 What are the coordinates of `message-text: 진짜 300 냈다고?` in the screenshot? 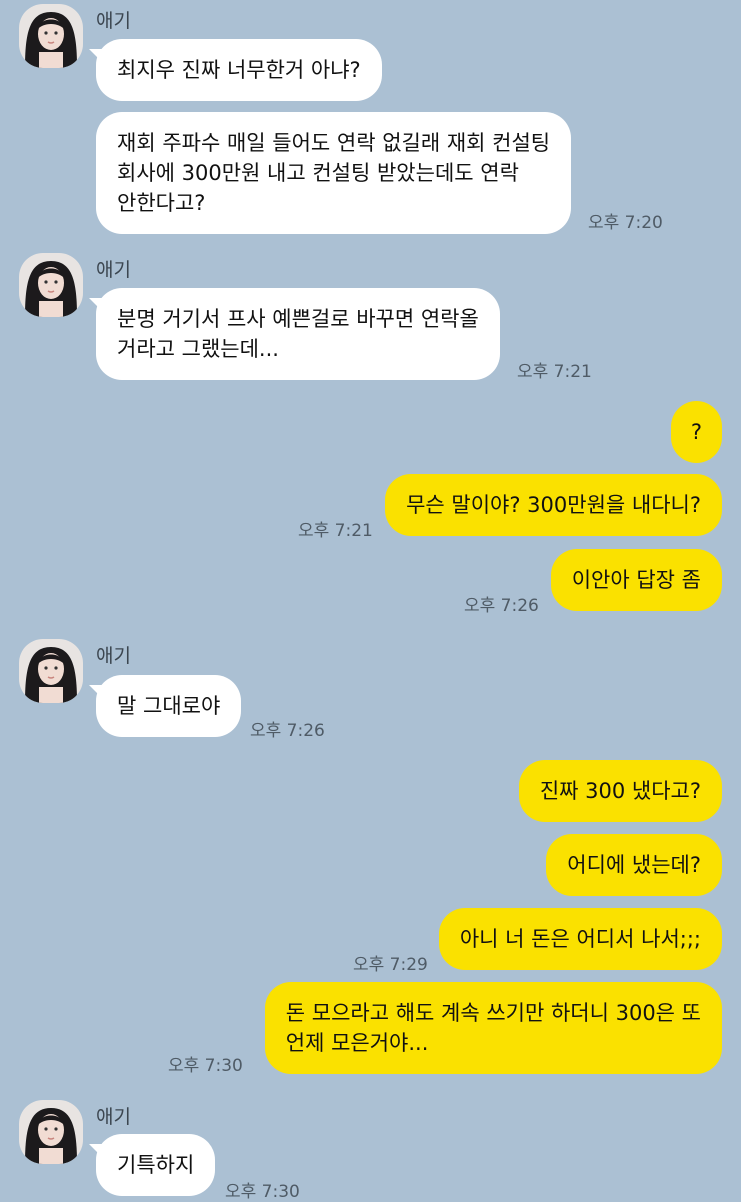 It's located at (620, 791).